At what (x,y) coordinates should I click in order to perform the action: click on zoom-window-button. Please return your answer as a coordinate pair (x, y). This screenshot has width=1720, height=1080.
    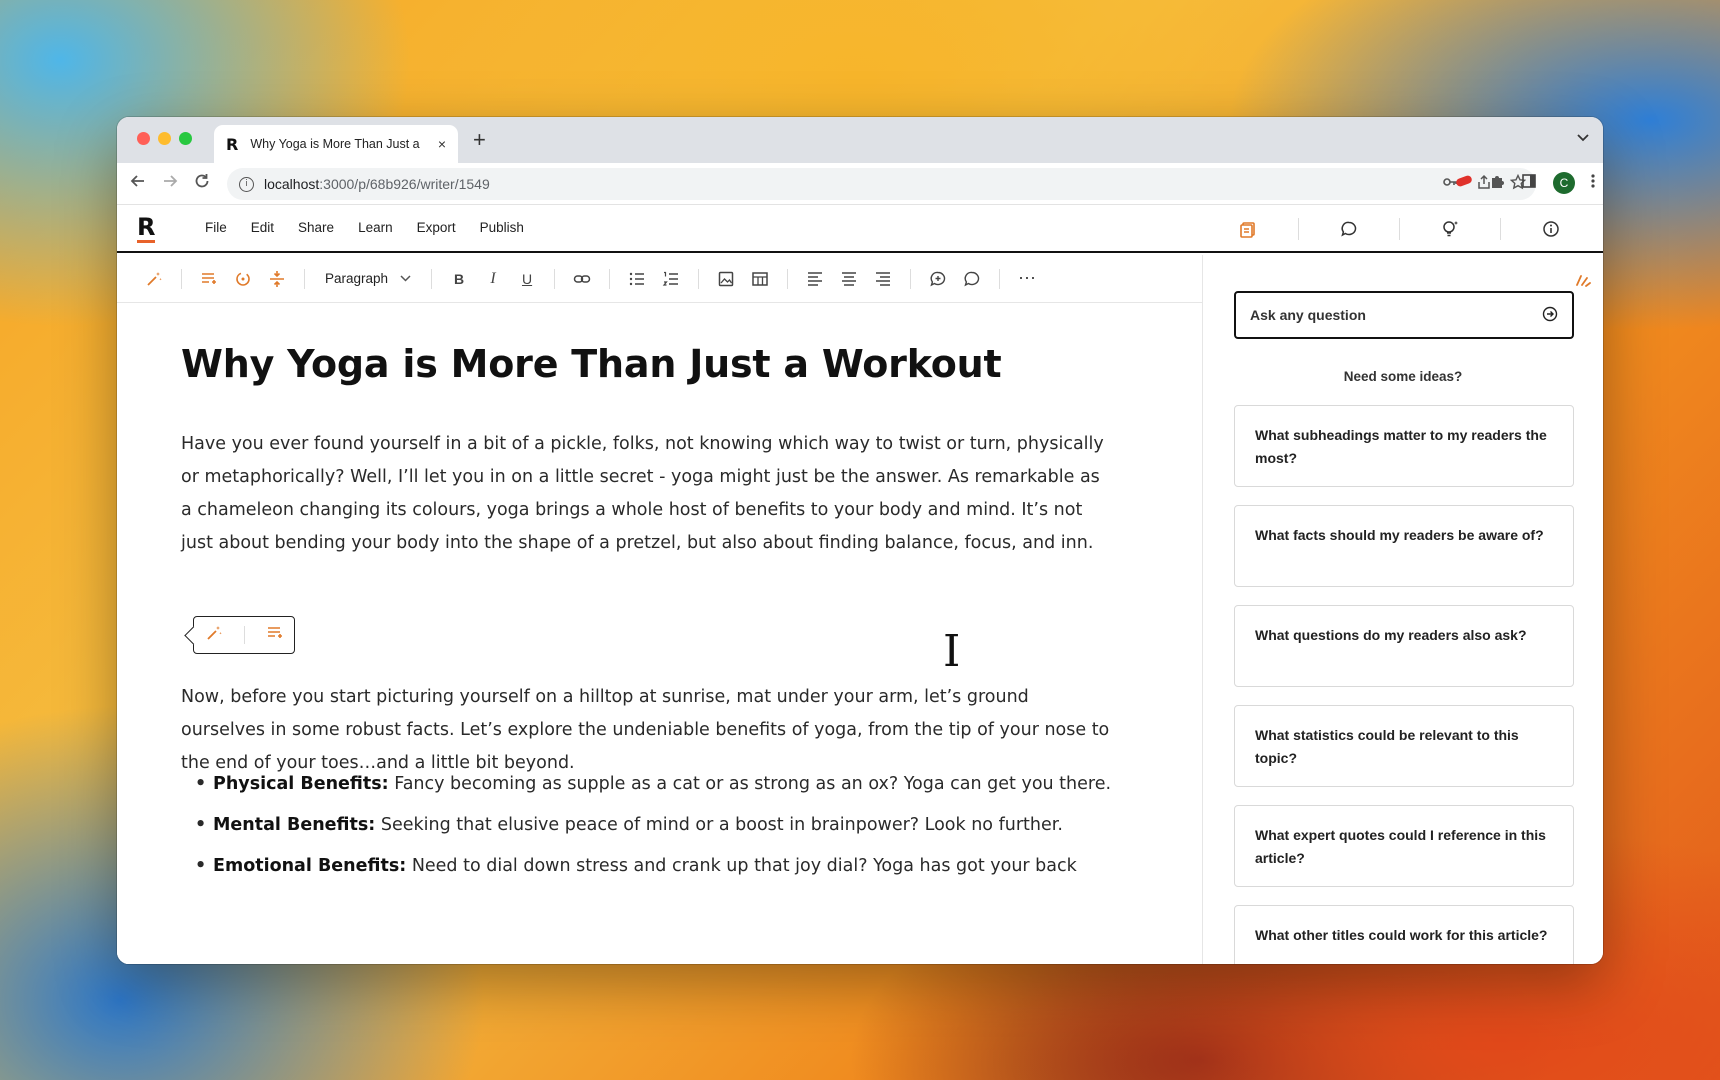
    Looking at the image, I should click on (185, 138).